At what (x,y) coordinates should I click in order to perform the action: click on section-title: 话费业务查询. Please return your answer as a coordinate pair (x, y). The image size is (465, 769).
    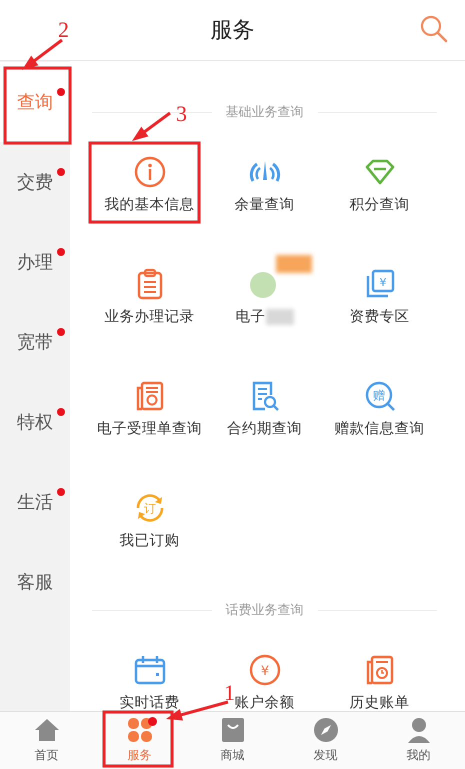
    Looking at the image, I should click on (265, 610).